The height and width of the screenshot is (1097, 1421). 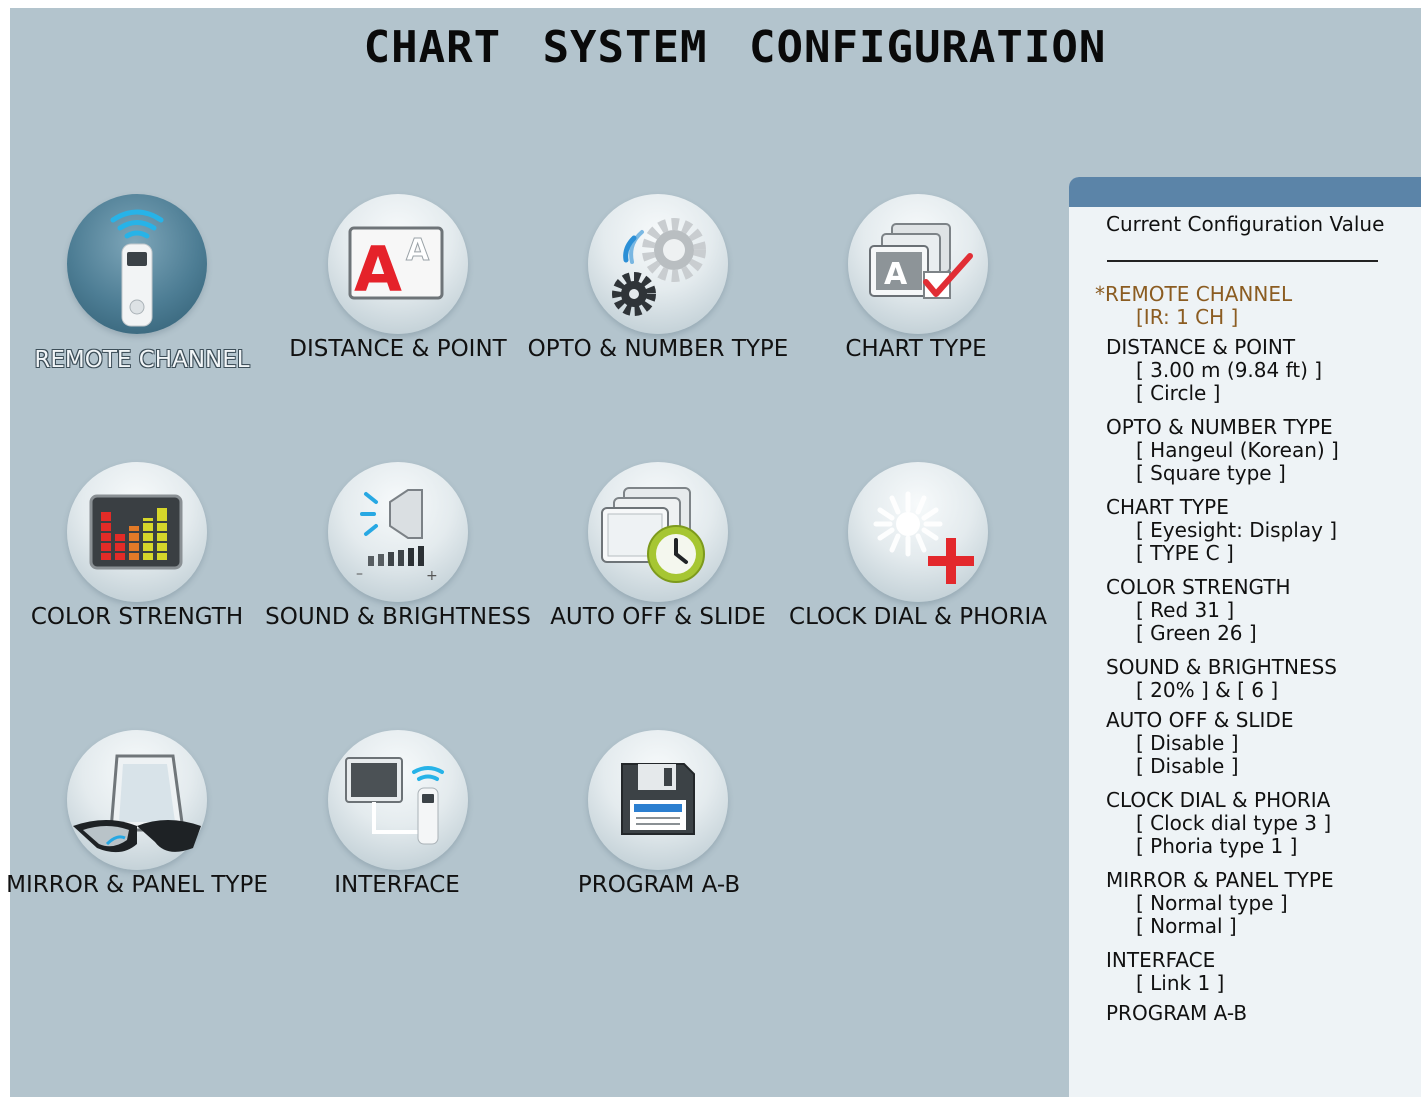 I want to click on chart-cards-check-icon: A, so click(x=918, y=264).